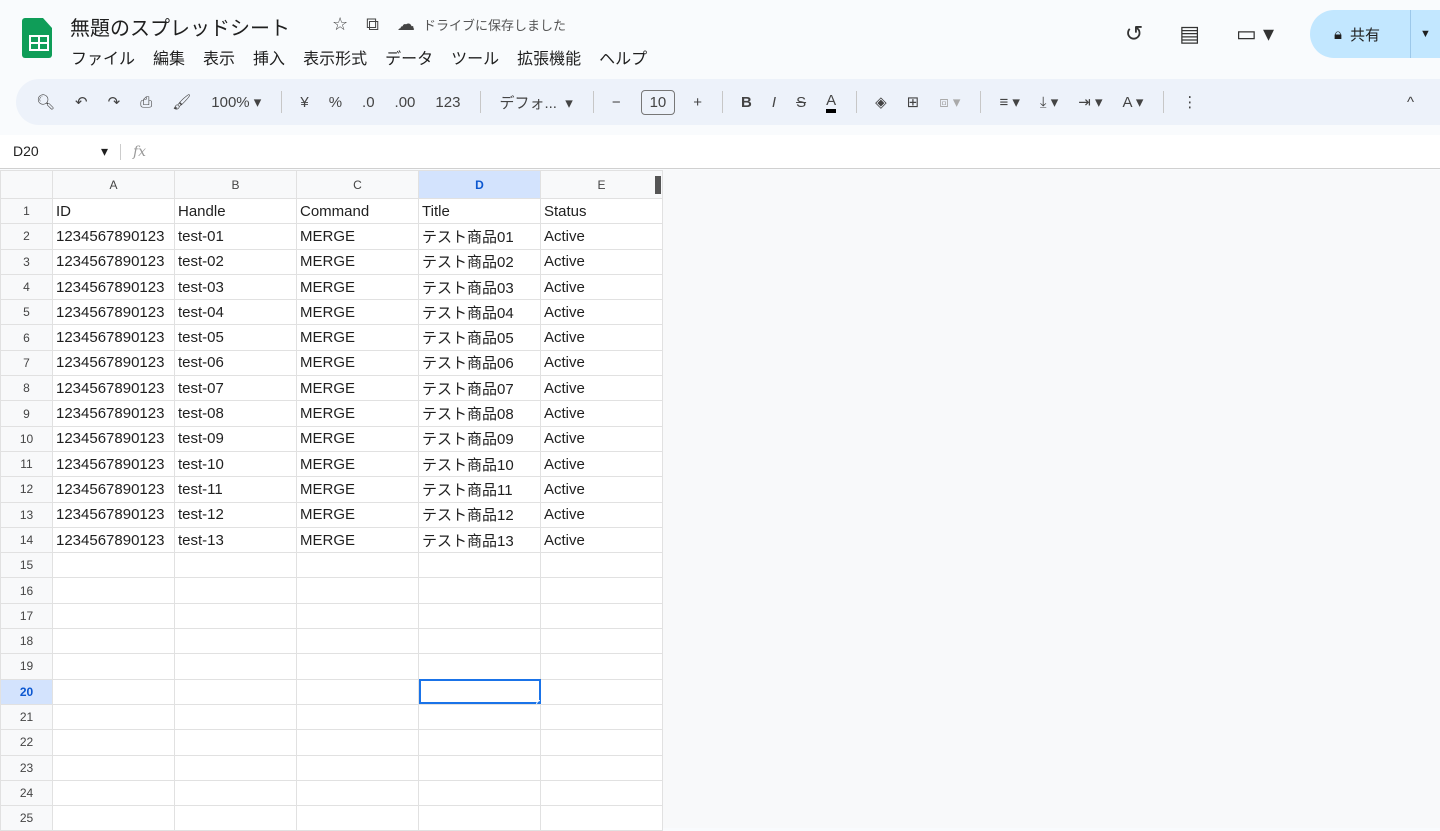  Describe the element at coordinates (357, 413) in the screenshot. I see `cell-C9: MERGE` at that location.